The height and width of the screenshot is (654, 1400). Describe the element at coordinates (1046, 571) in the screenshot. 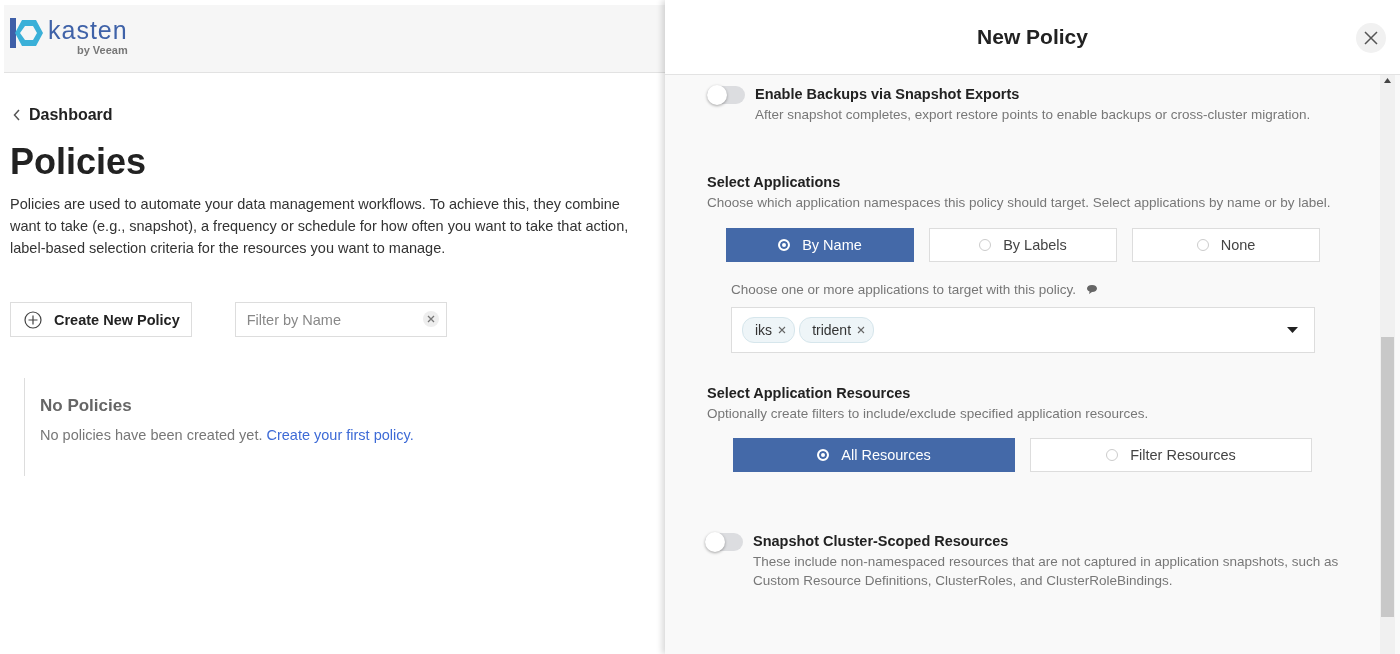

I see `toggle-description: These include non-namespaced resources that are not captured in application snapshots, such as Custom Resource Definitions, ClusterRoles, and ClusterRoleBindings.` at that location.